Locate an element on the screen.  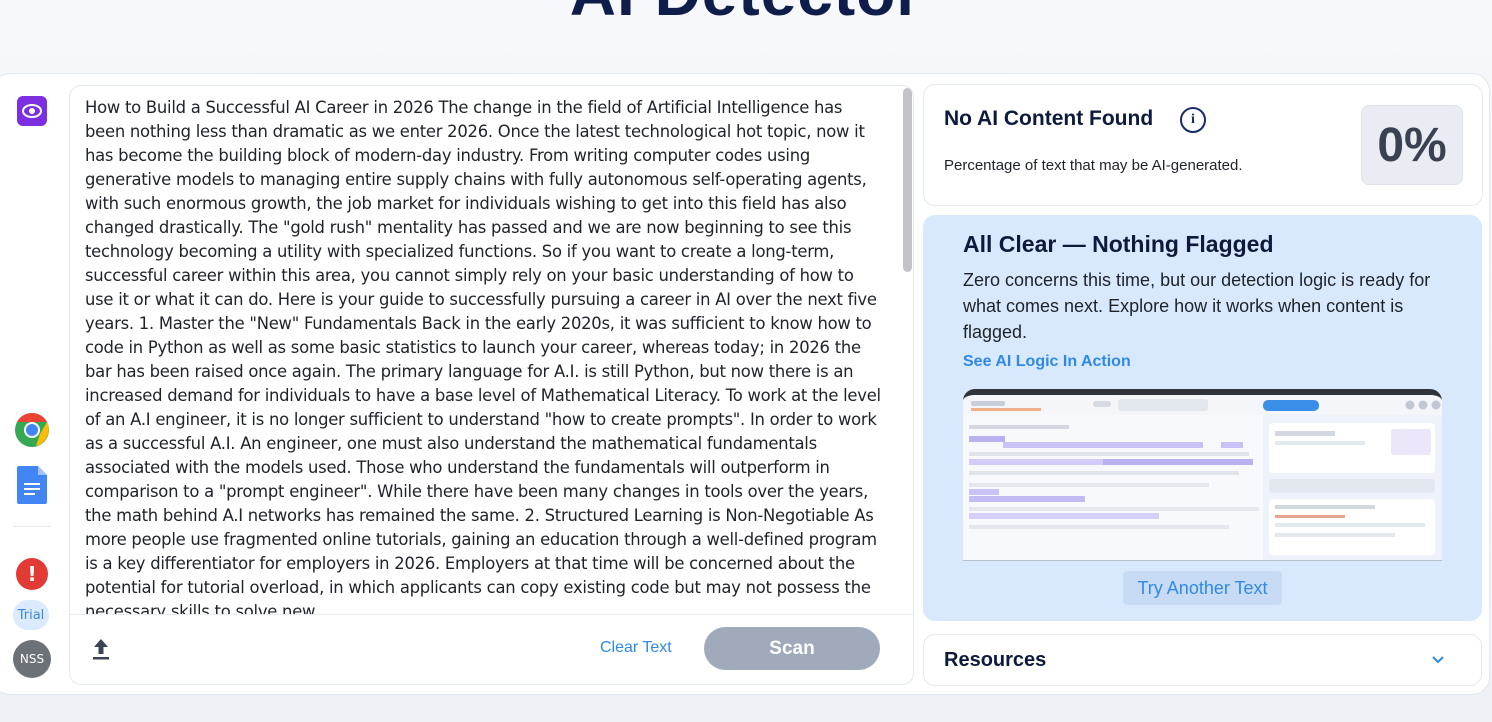
all-clear-title: All Clear — Nothing Flagged is located at coordinates (1118, 244).